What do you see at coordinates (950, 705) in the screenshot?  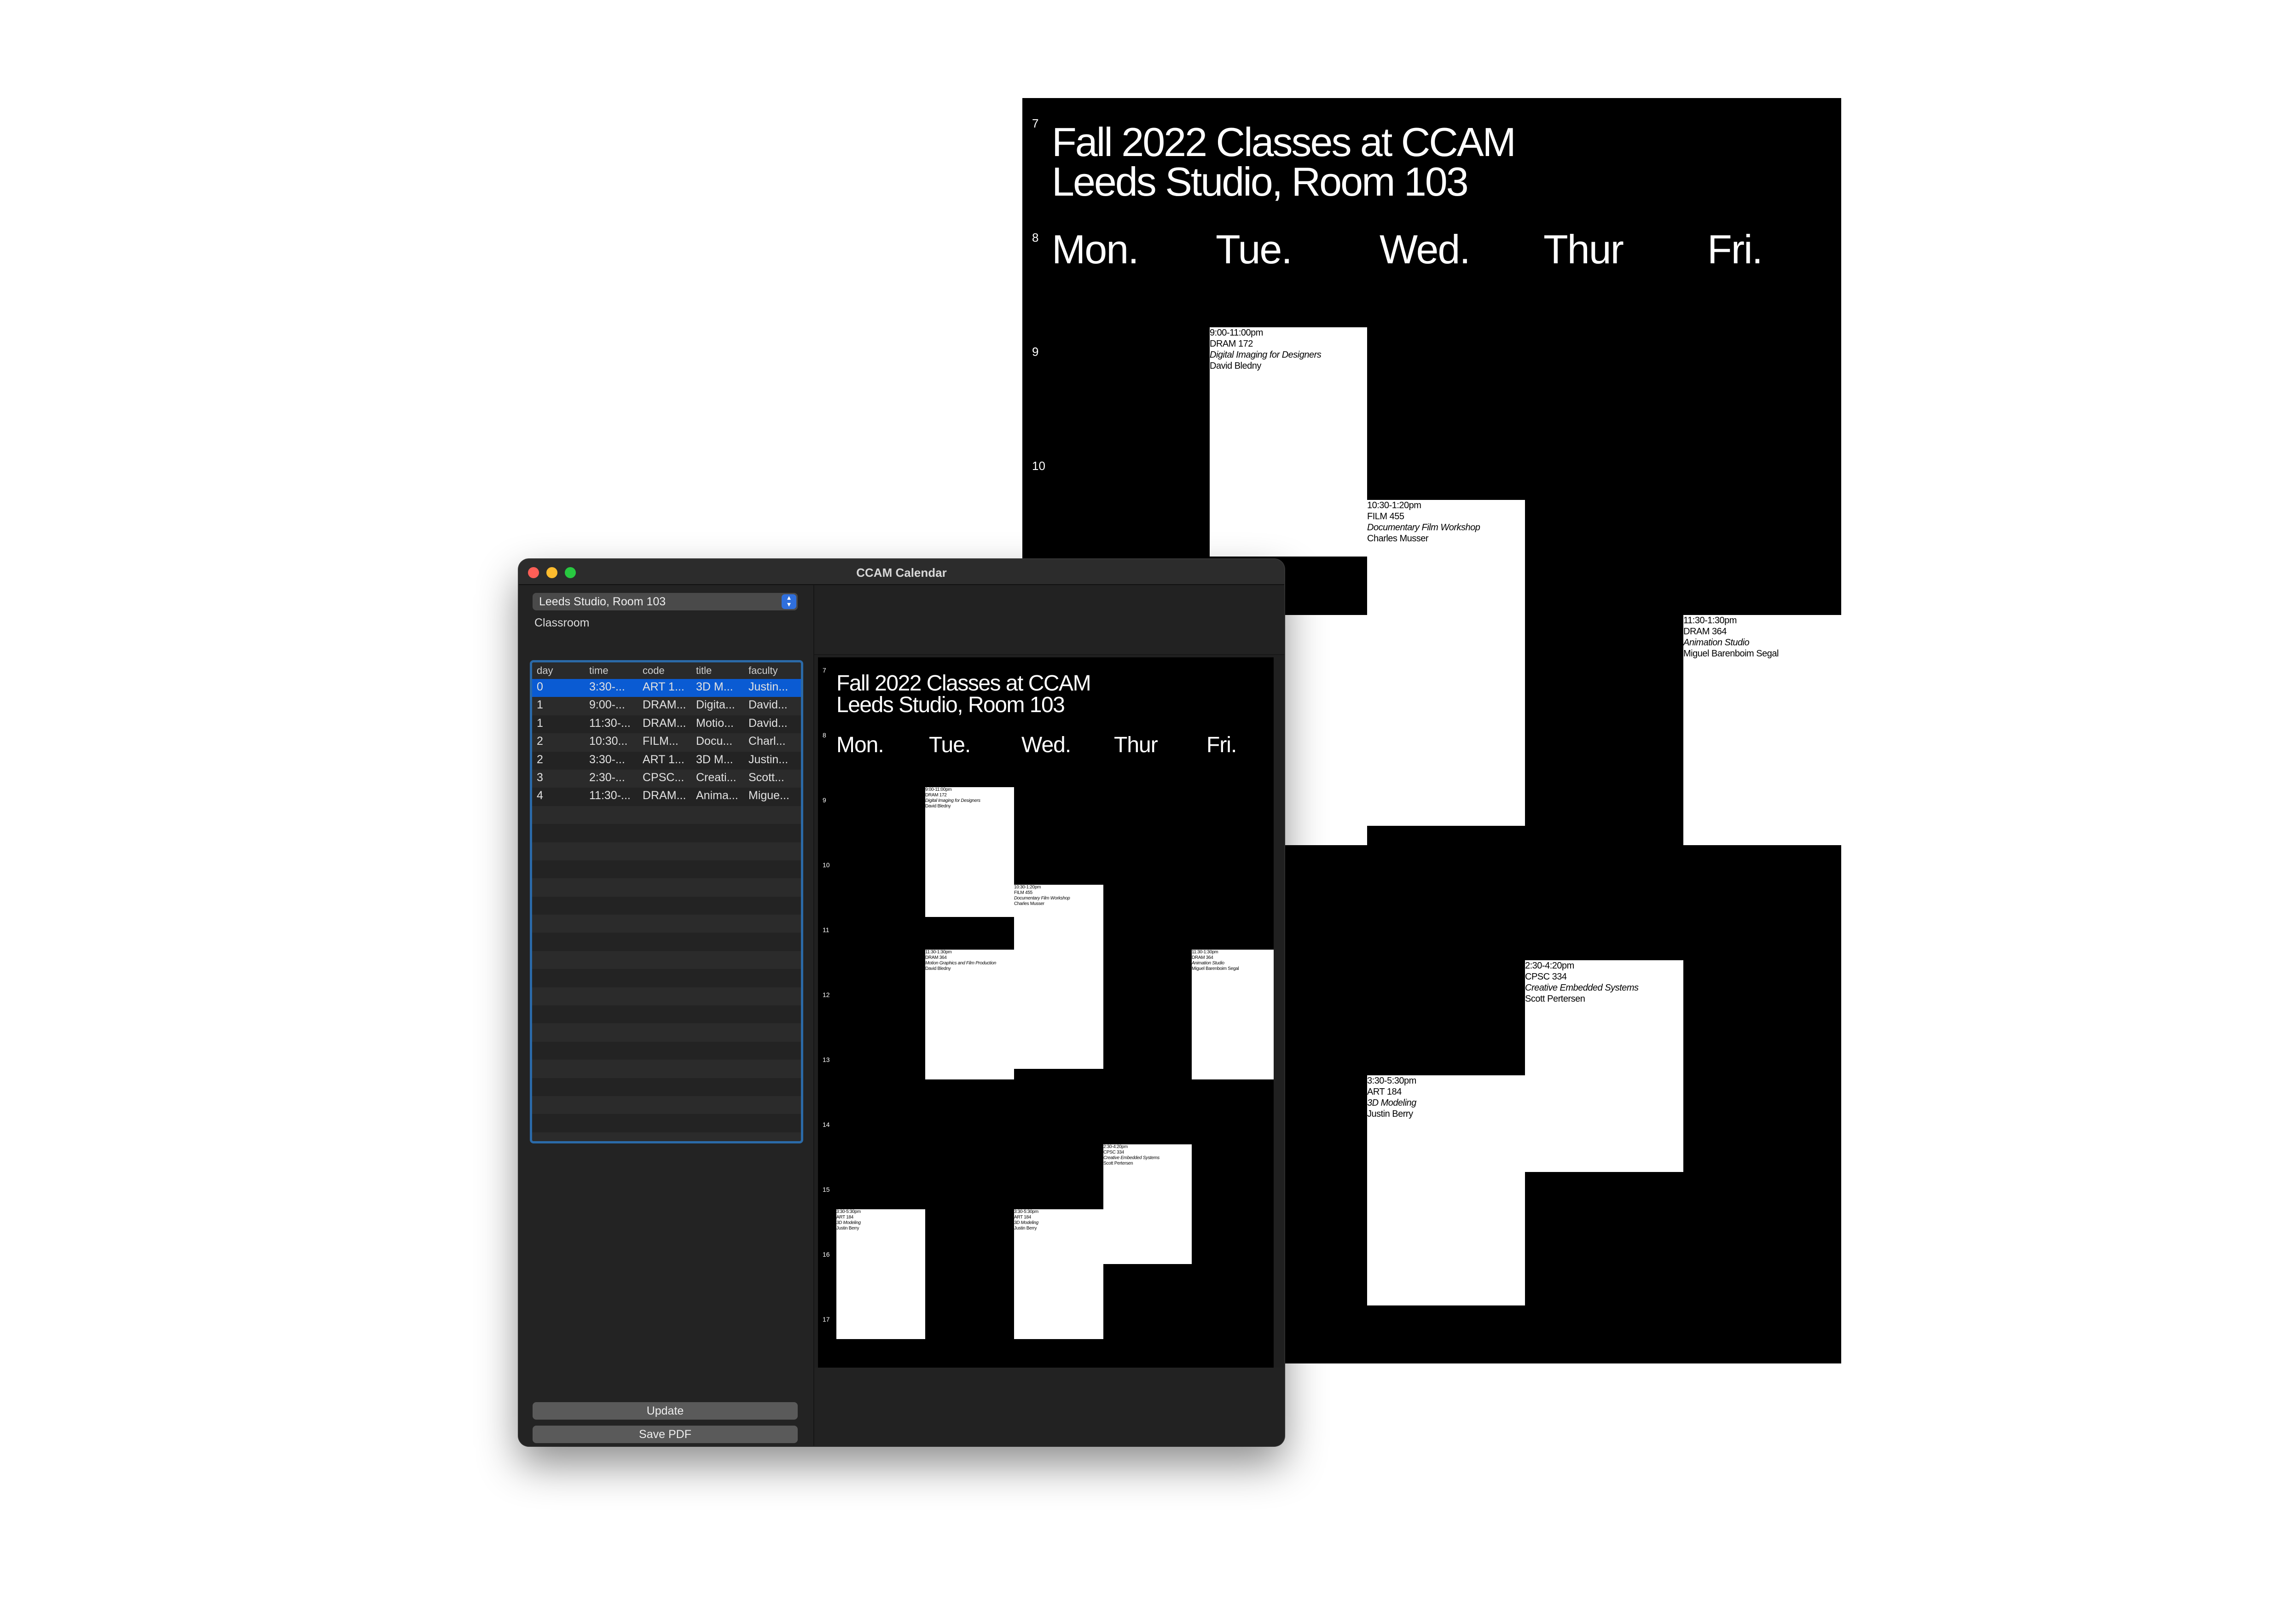 I see `preview-subtitle: Leeds Studio, Room 103` at bounding box center [950, 705].